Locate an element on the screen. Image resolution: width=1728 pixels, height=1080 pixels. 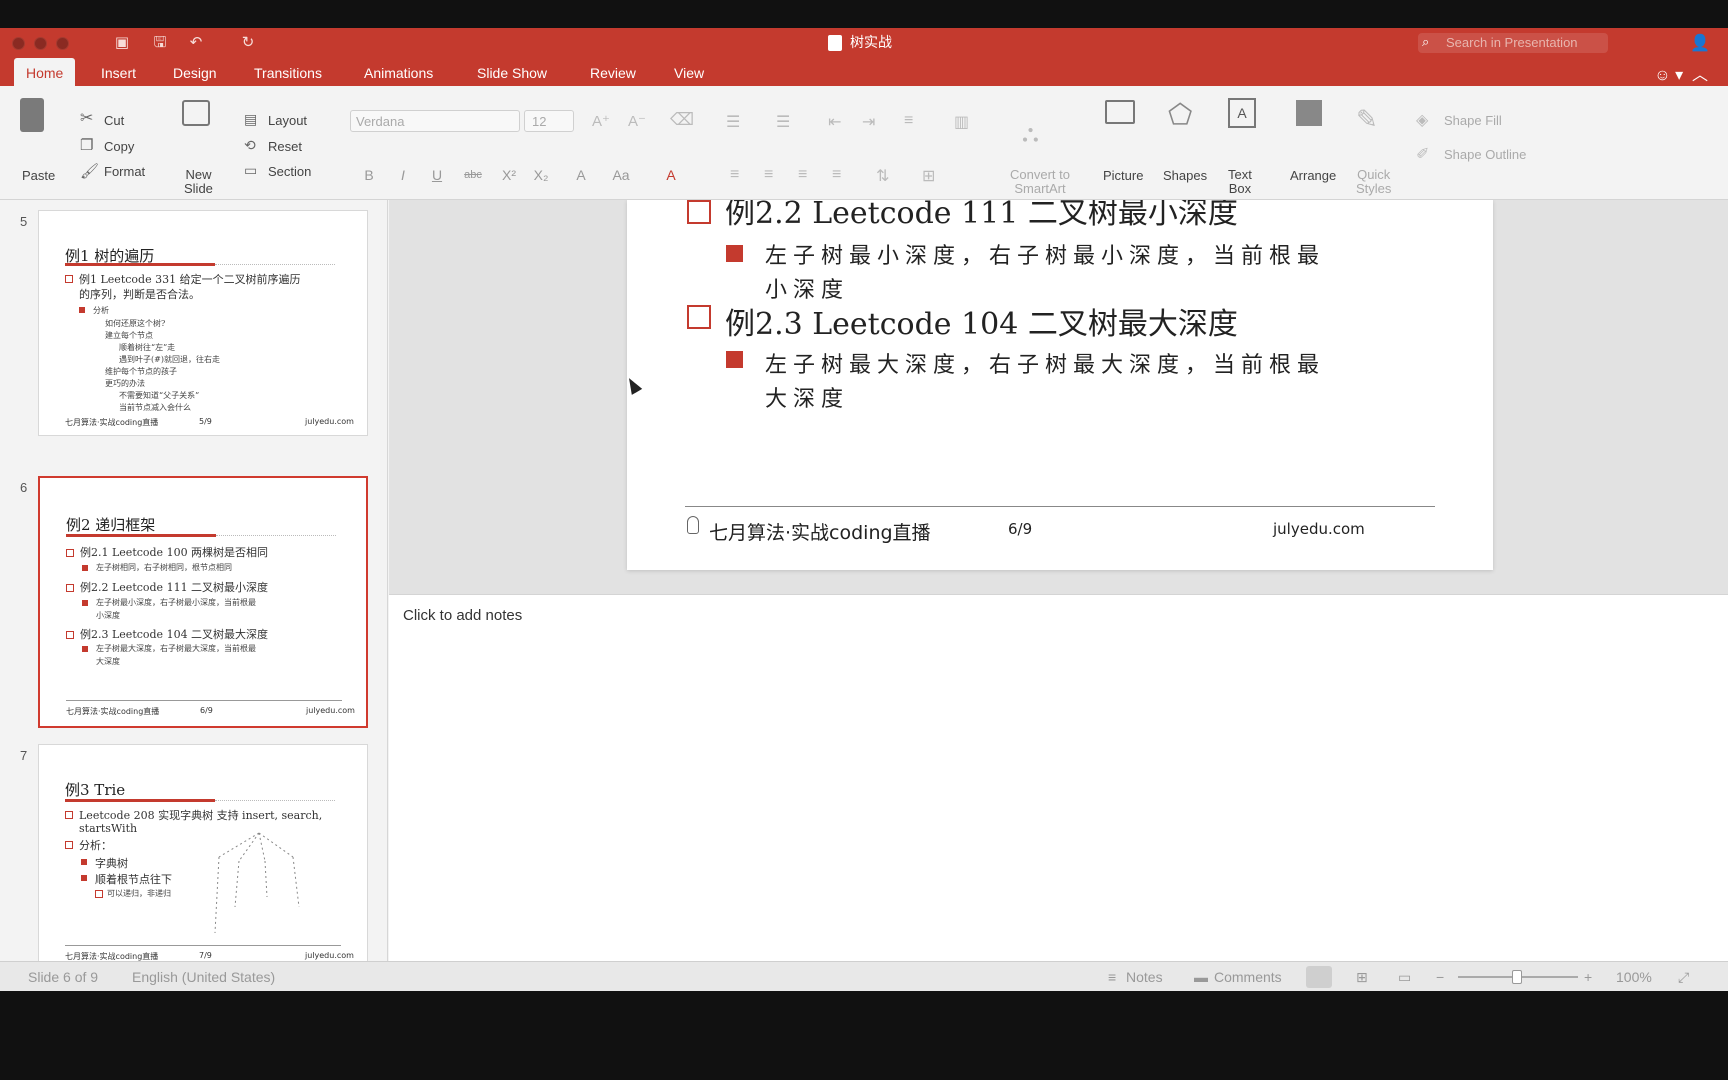
numbering-icon: ☰ is located at coordinates (783, 122).